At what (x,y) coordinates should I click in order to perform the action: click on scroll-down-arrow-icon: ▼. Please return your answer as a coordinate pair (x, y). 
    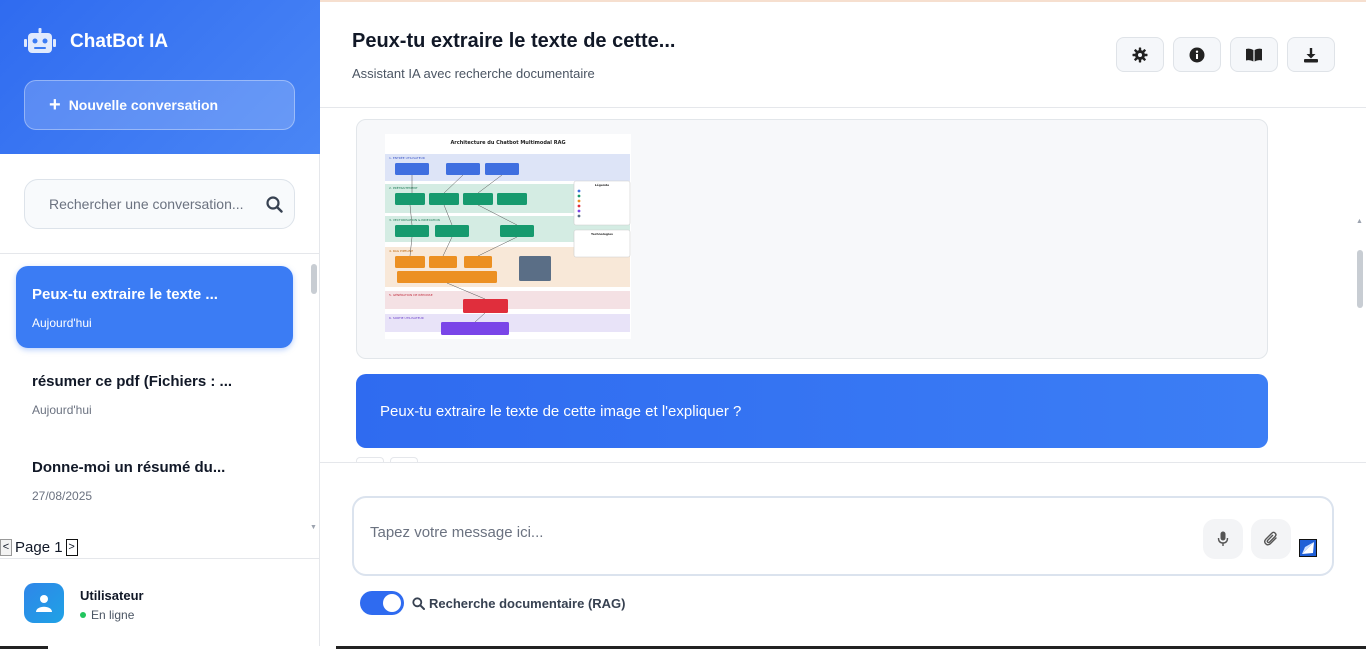
    Looking at the image, I should click on (313, 527).